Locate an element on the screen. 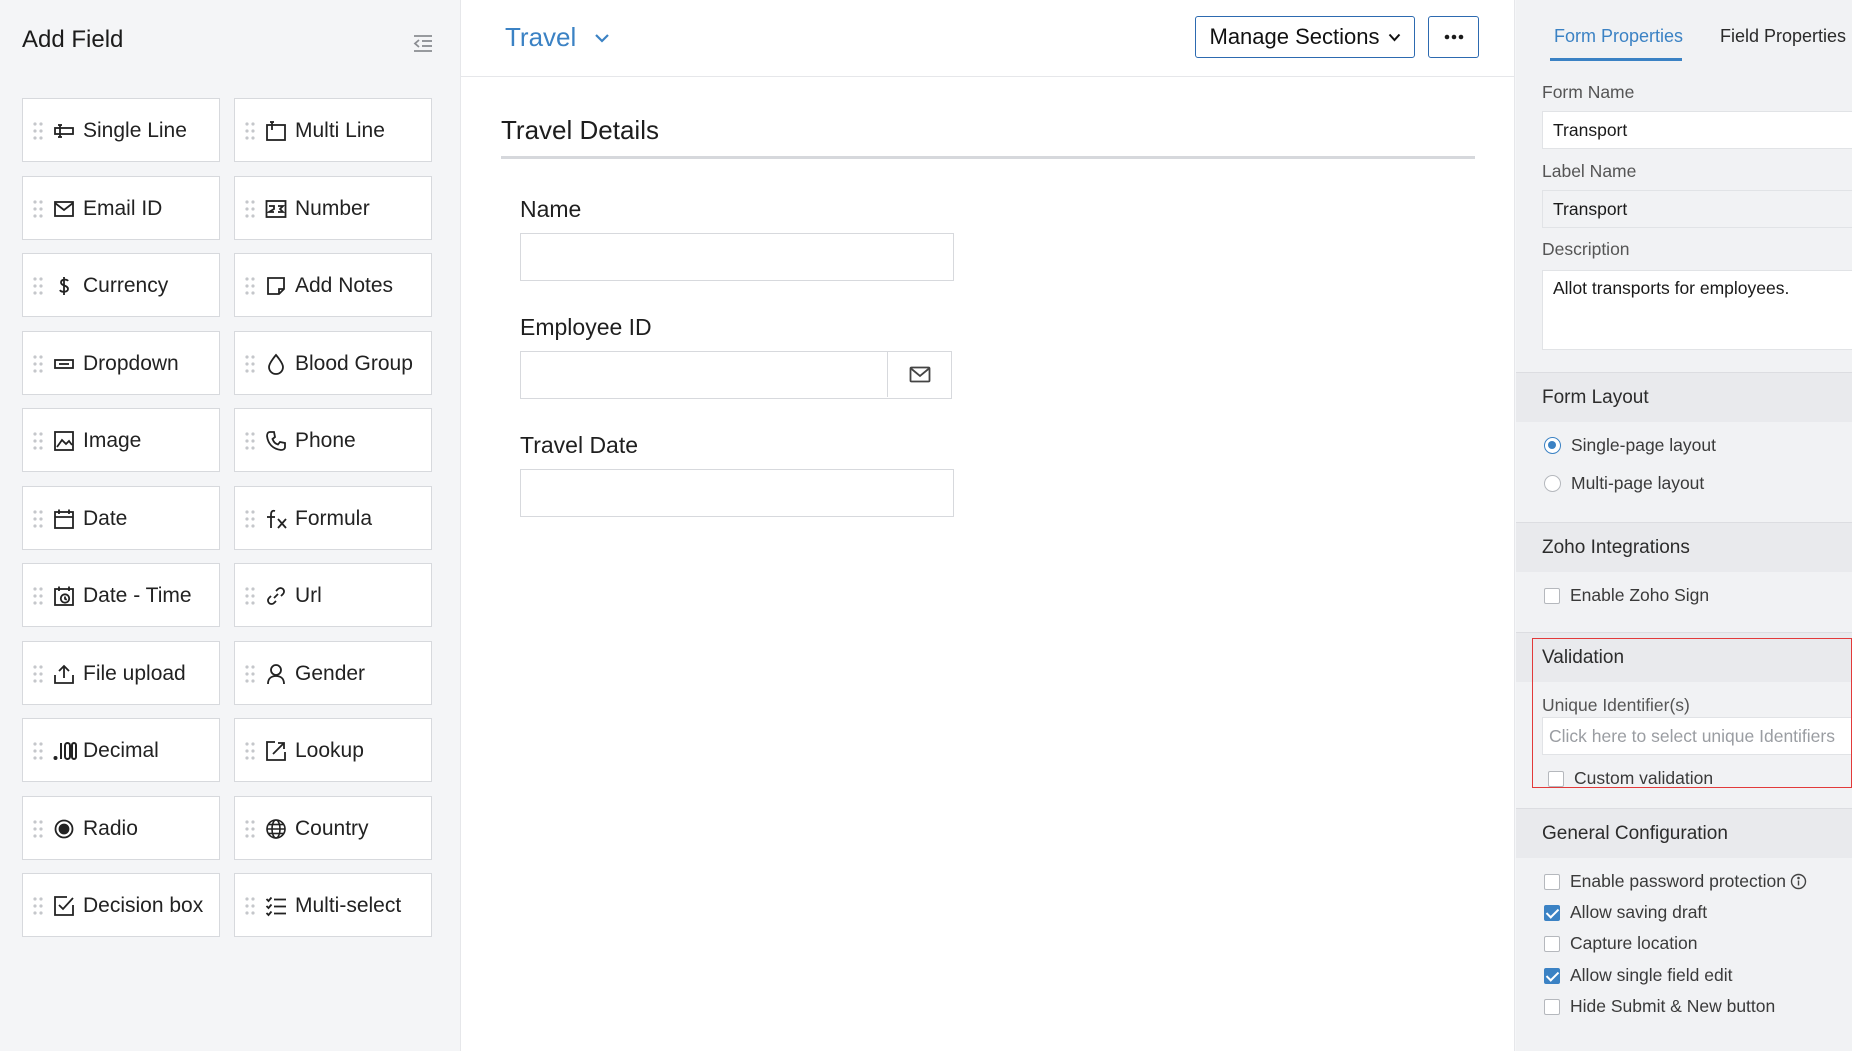 The image size is (1852, 1051). email-icon is located at coordinates (64, 209).